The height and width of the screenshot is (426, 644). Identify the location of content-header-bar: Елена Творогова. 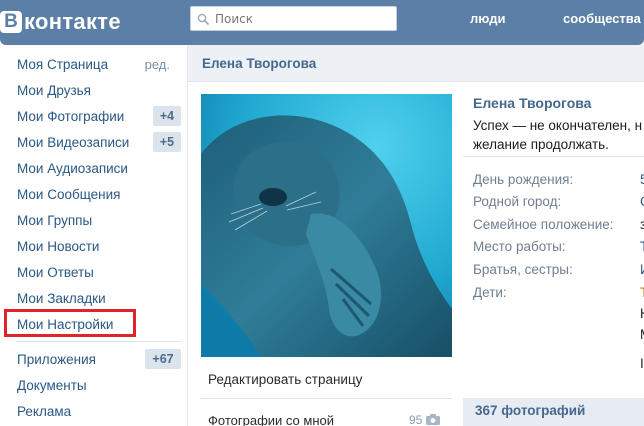
(416, 63).